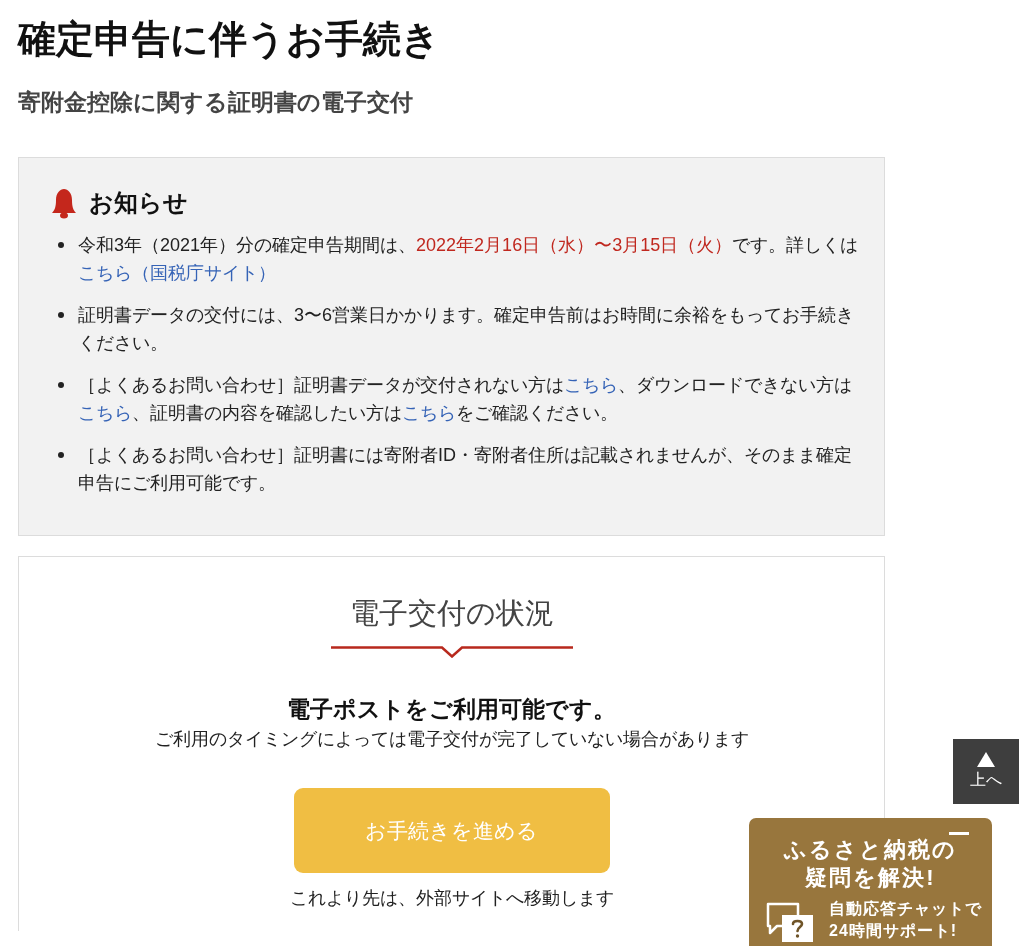  I want to click on status-message: 電子ポストをご利用可能です。, so click(451, 709).